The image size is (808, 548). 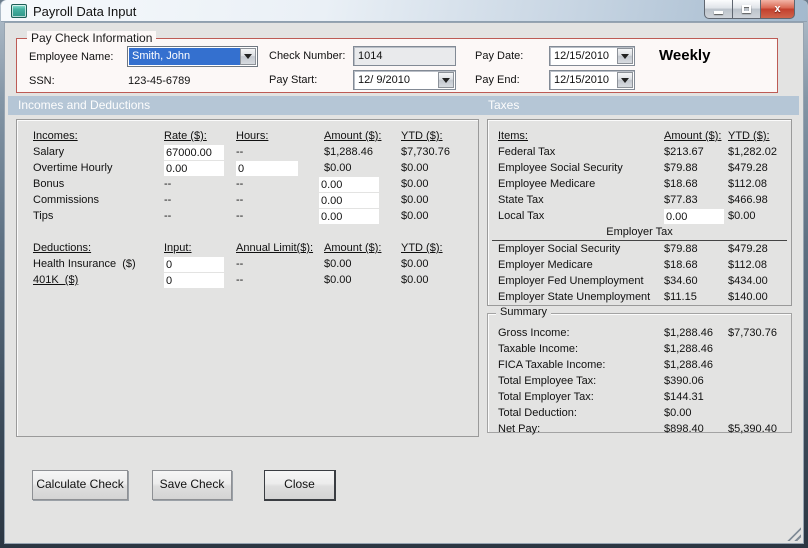 What do you see at coordinates (185, 136) in the screenshot?
I see `col-rate: Rate ($):` at bounding box center [185, 136].